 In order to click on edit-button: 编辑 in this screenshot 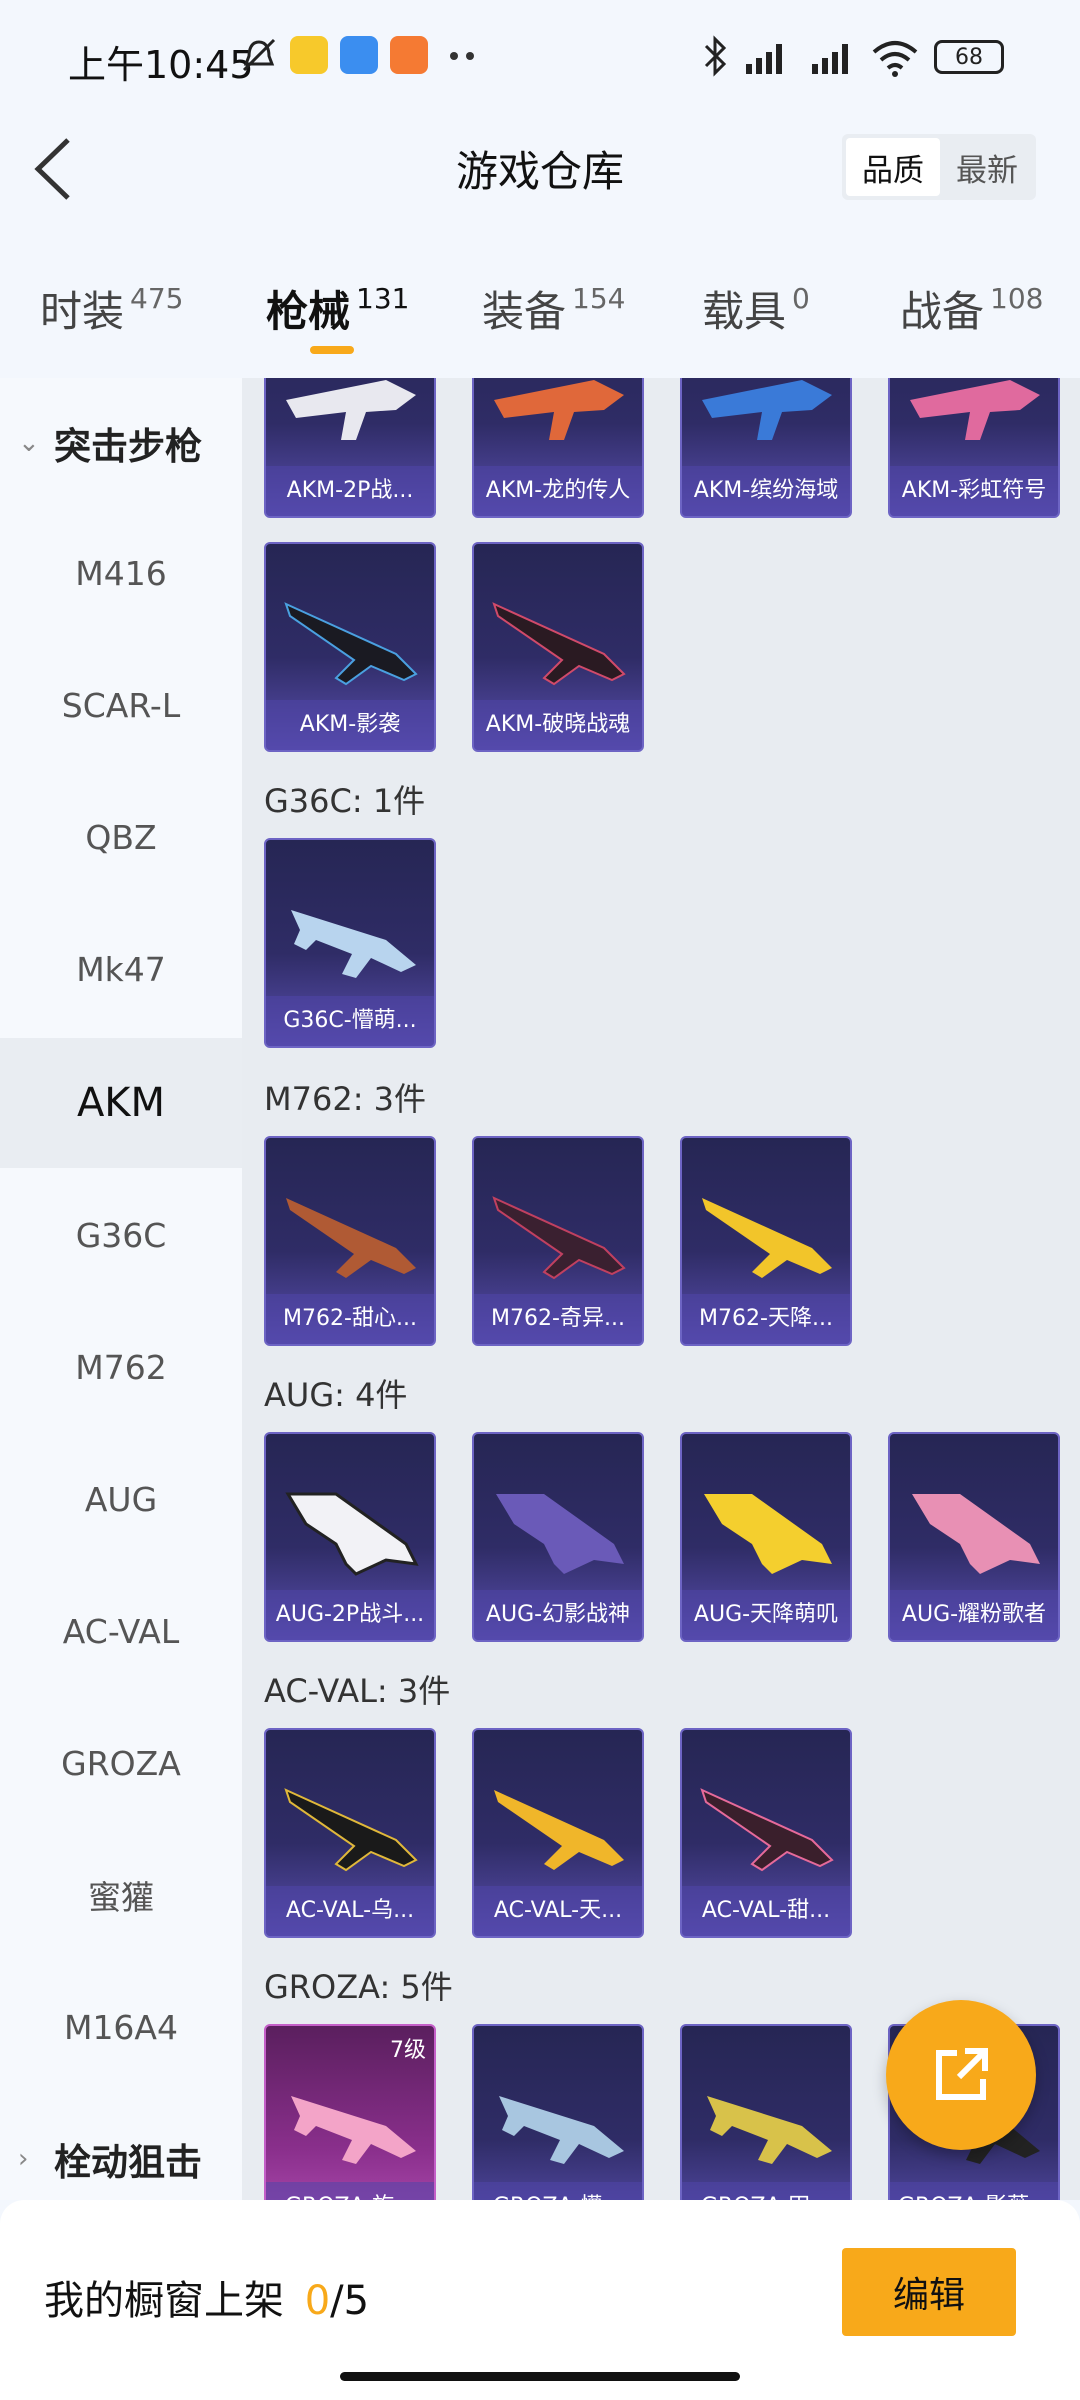, I will do `click(929, 2292)`.